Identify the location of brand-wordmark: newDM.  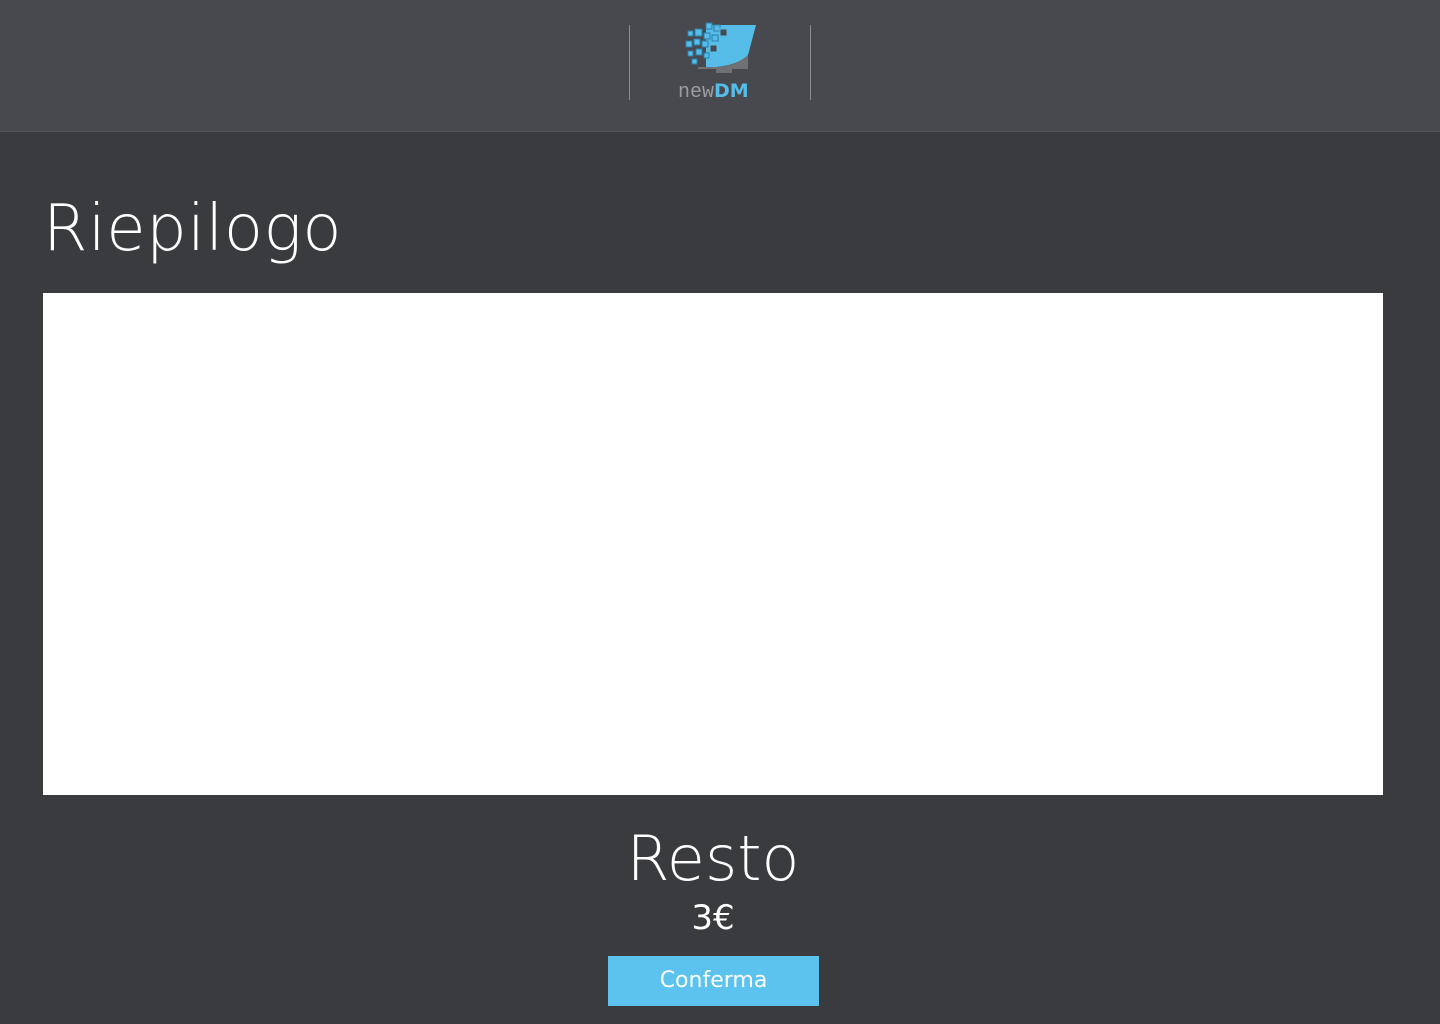
(713, 92).